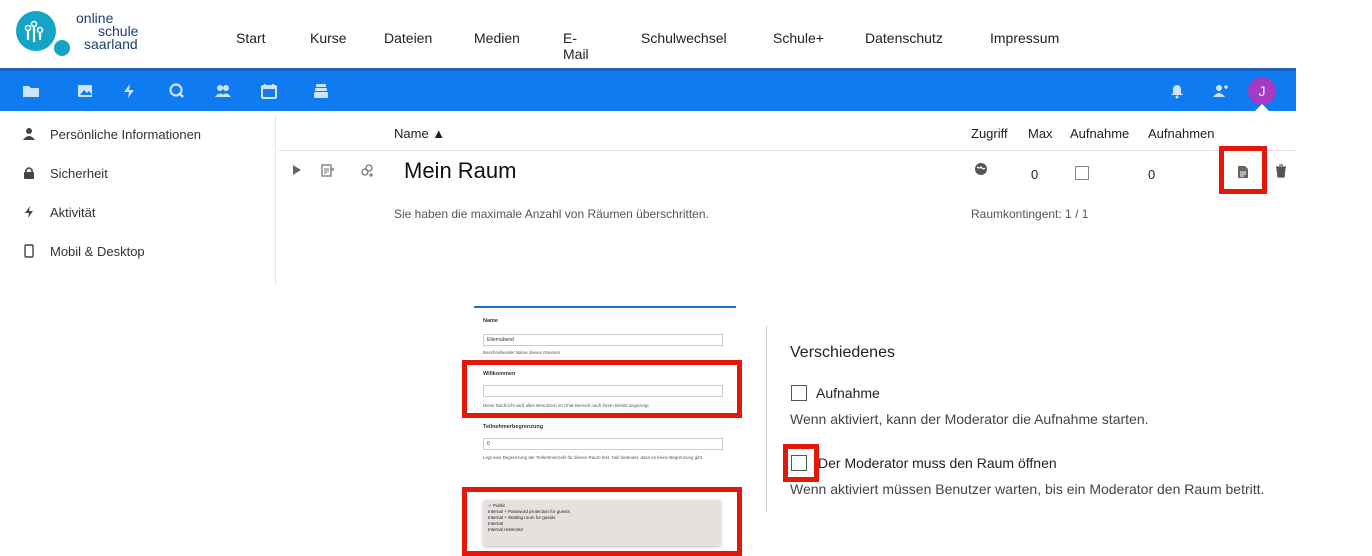 The image size is (1372, 556). What do you see at coordinates (43, 33) in the screenshot?
I see `logo-icon` at bounding box center [43, 33].